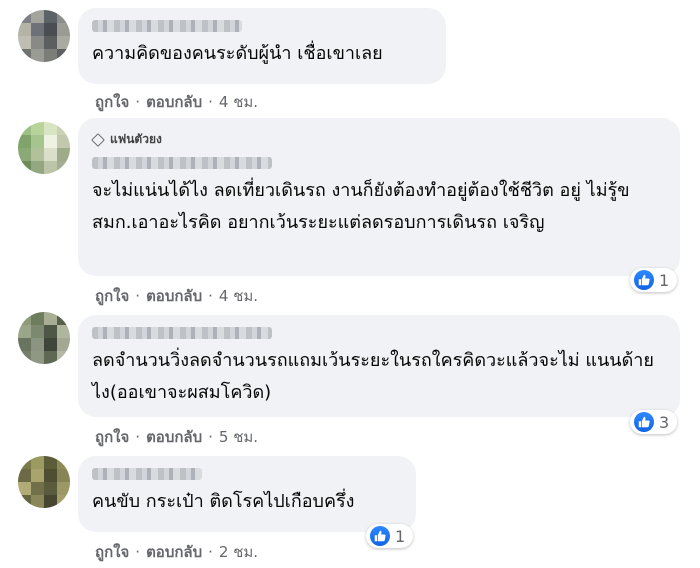 Image resolution: width=700 pixels, height=568 pixels. Describe the element at coordinates (237, 53) in the screenshot. I see `comment-text: ความคิดของคนระดับผู้นำ เชื่อเขาเลย` at that location.